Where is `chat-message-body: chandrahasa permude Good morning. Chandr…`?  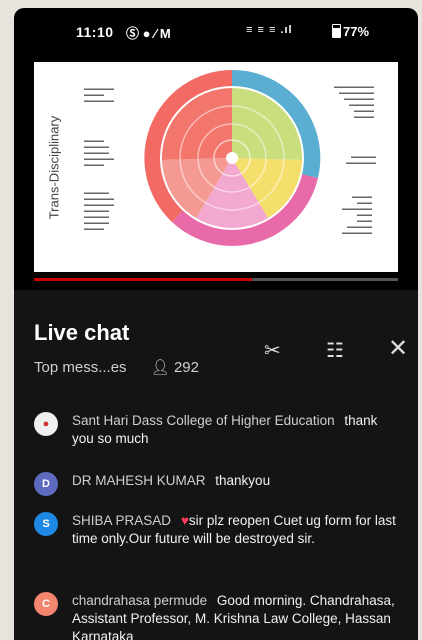
chat-message-body: chandrahasa permude Good morning. Chandr… is located at coordinates (237, 616).